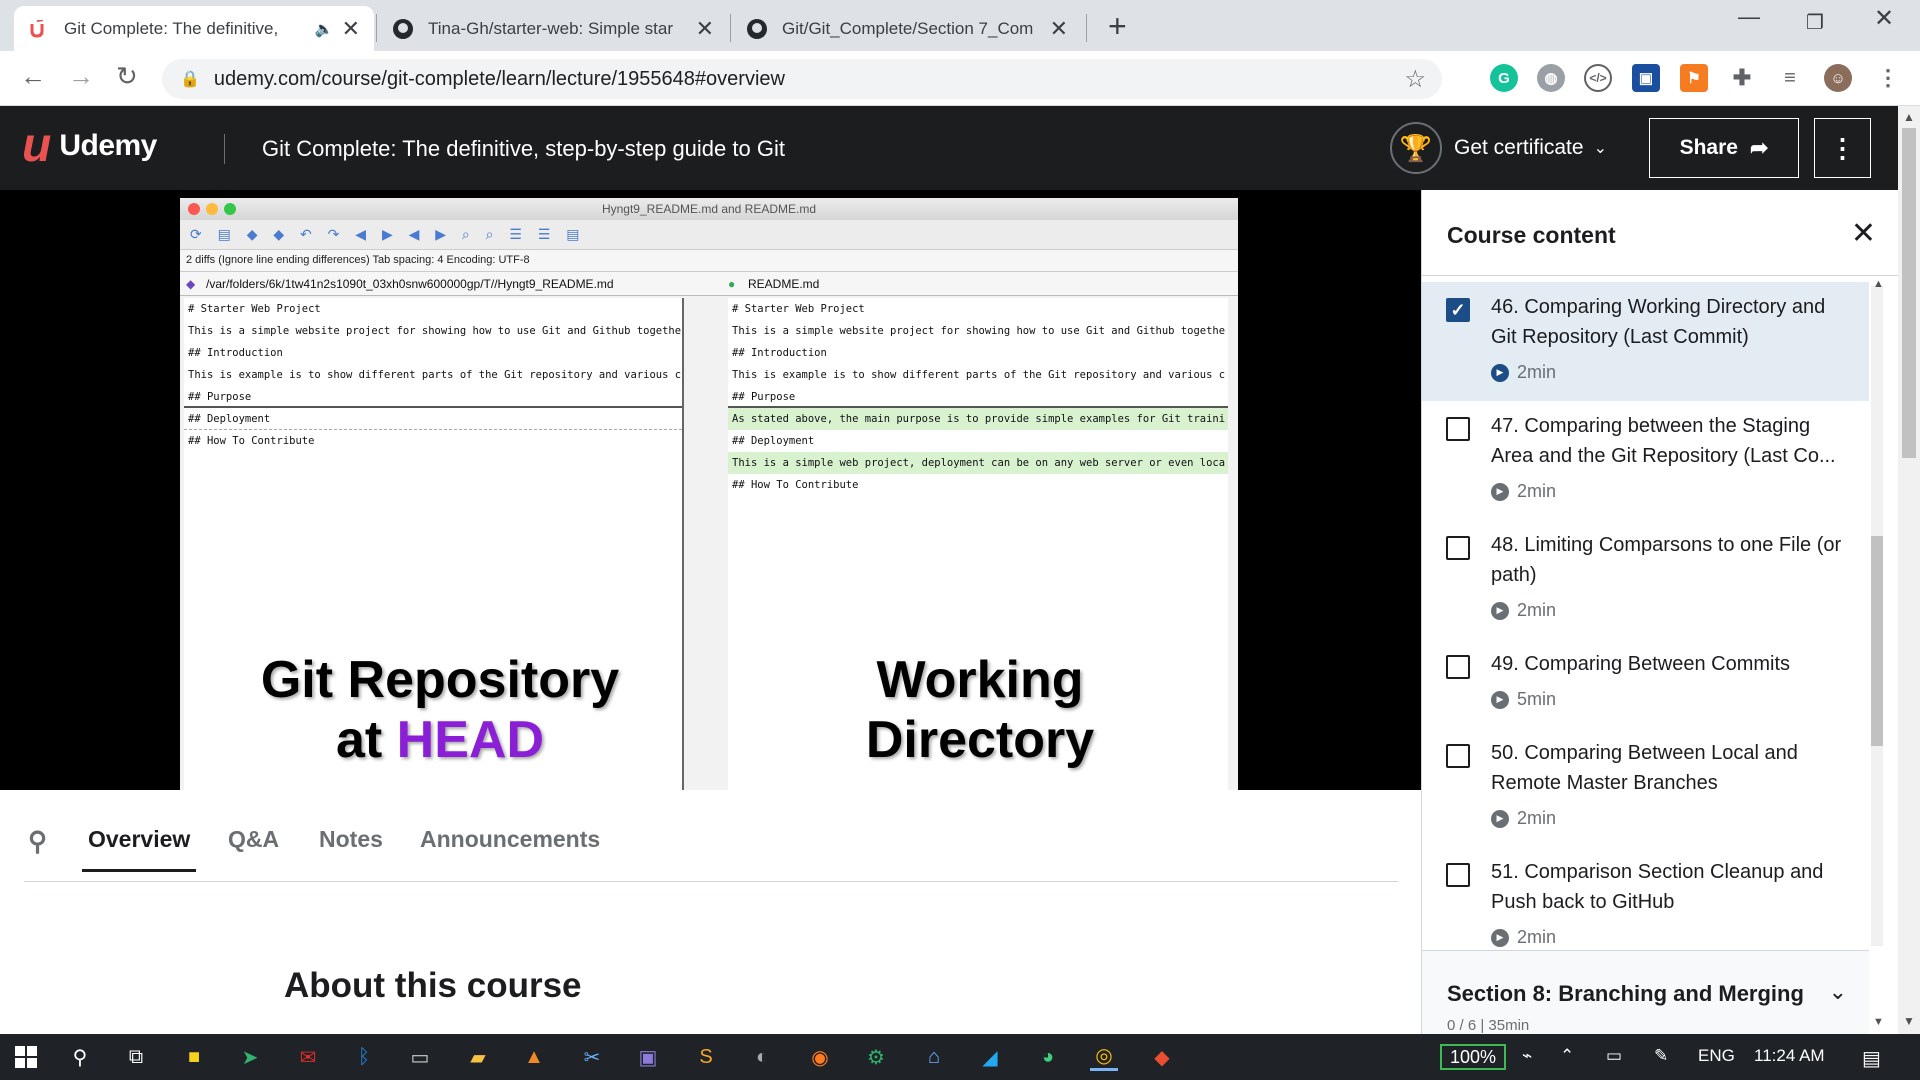 This screenshot has height=1080, width=1920. What do you see at coordinates (136, 1057) in the screenshot?
I see `task-view-icon: ⧉` at bounding box center [136, 1057].